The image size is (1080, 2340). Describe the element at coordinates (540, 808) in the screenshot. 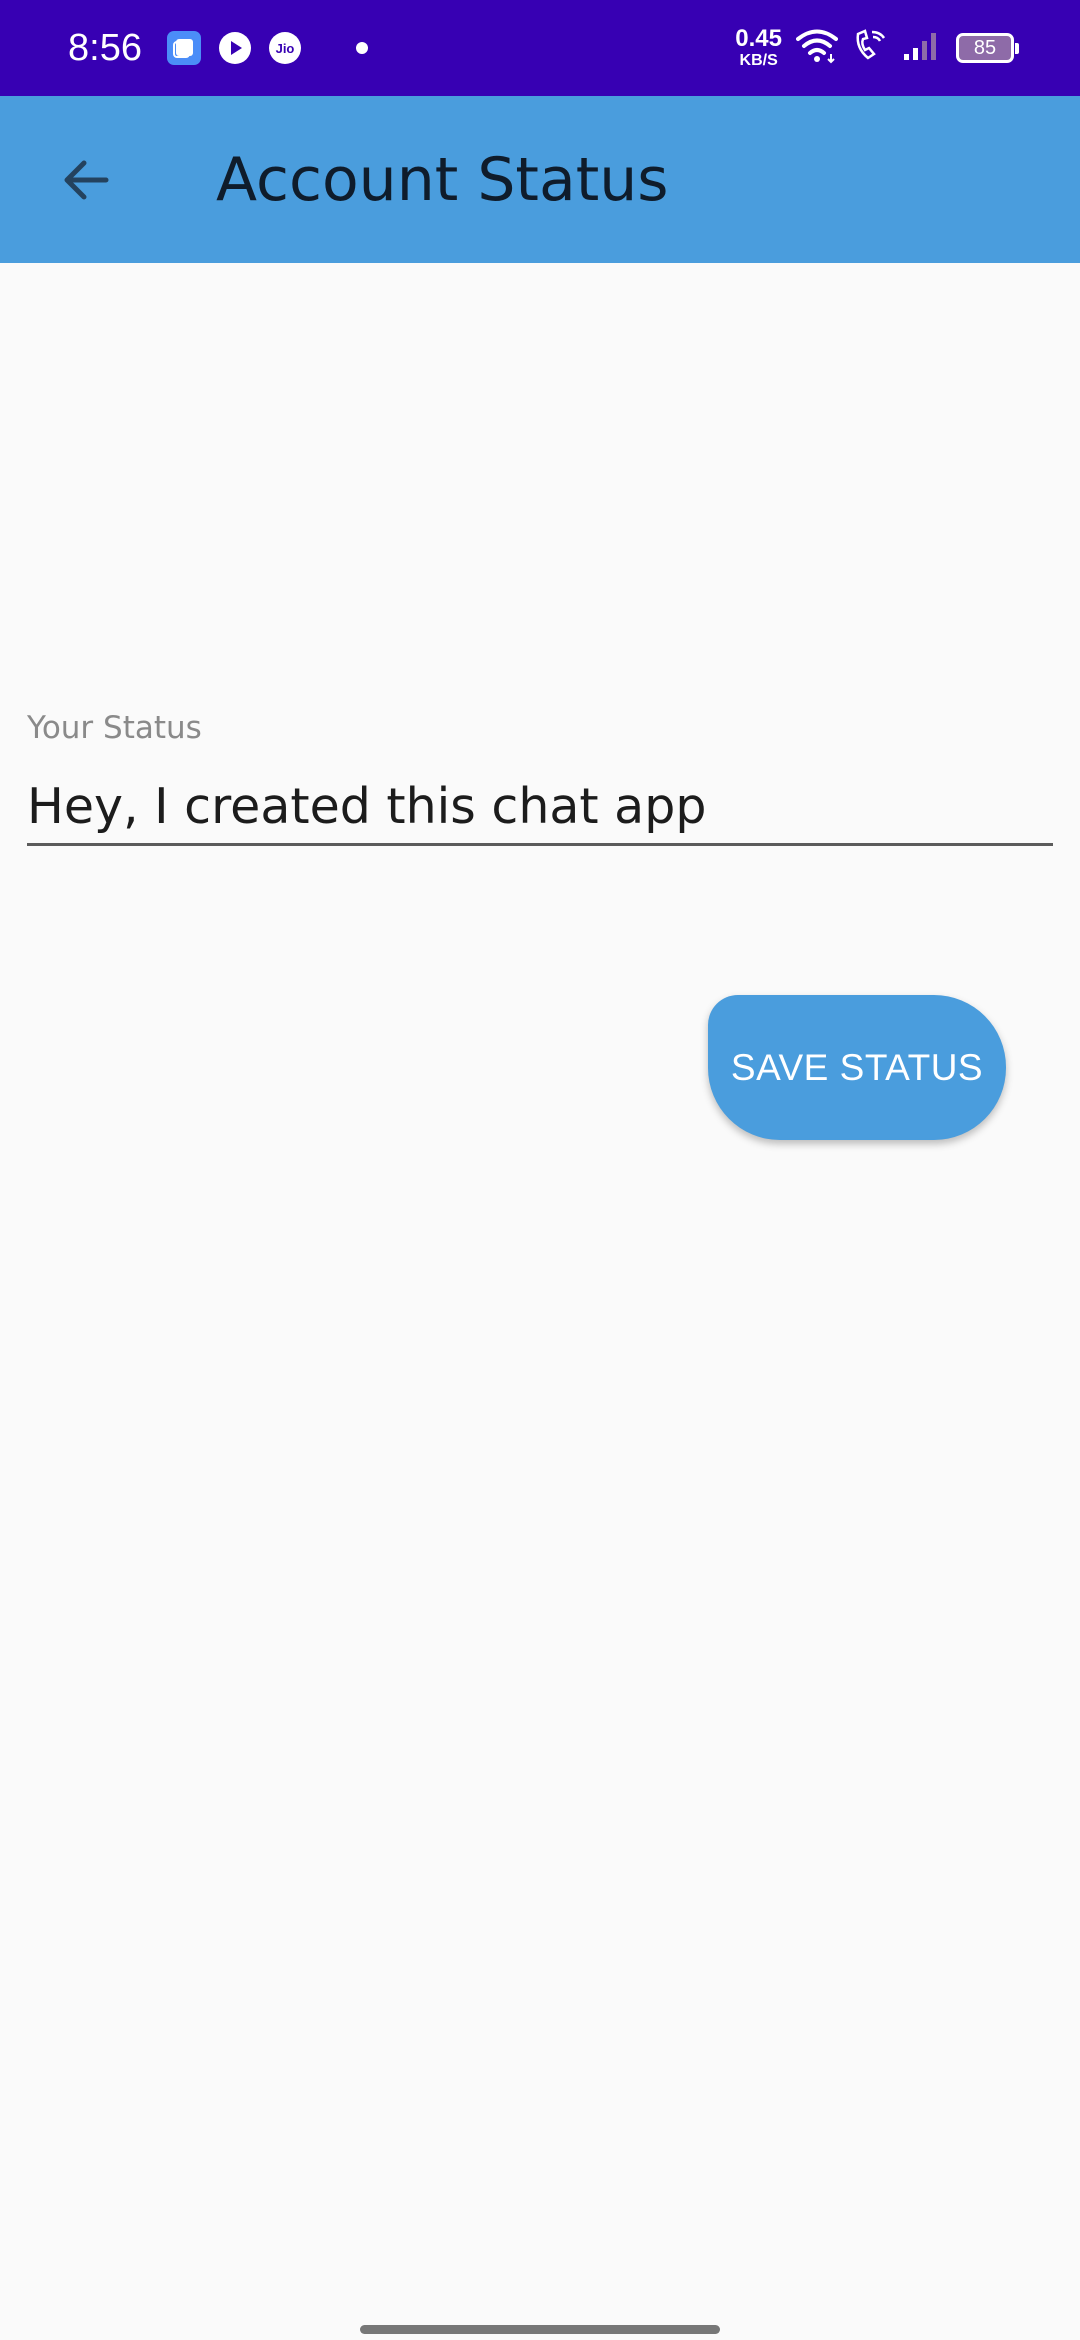

I see `status-input` at that location.